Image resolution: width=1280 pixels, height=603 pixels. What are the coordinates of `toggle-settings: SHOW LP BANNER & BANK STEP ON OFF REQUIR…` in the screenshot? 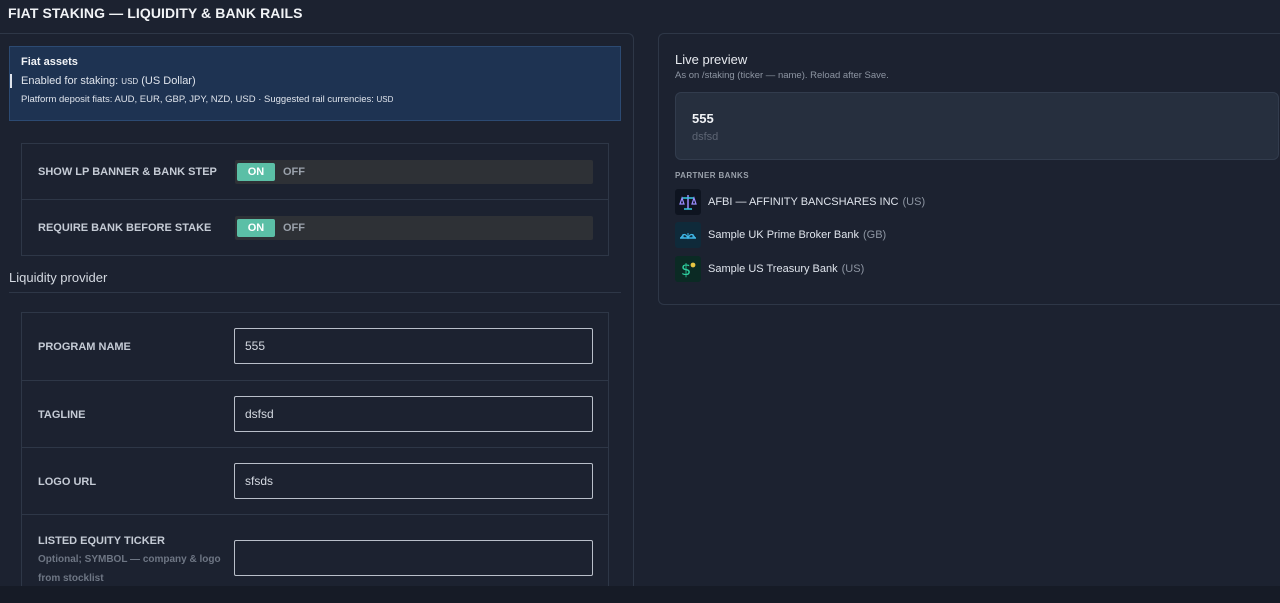 It's located at (315, 199).